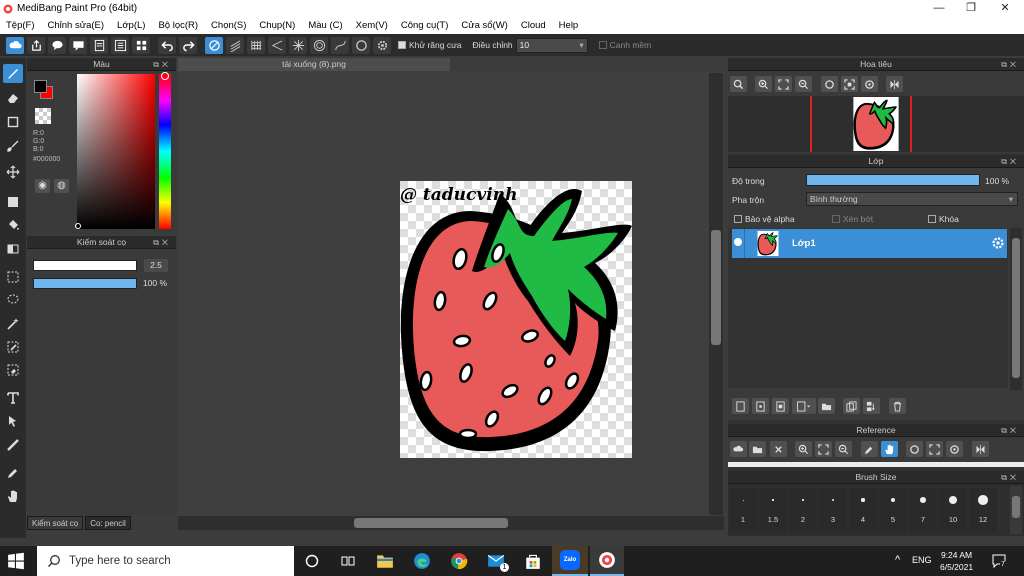  What do you see at coordinates (13, 224) in the screenshot?
I see `bucket-tool-icon` at bounding box center [13, 224].